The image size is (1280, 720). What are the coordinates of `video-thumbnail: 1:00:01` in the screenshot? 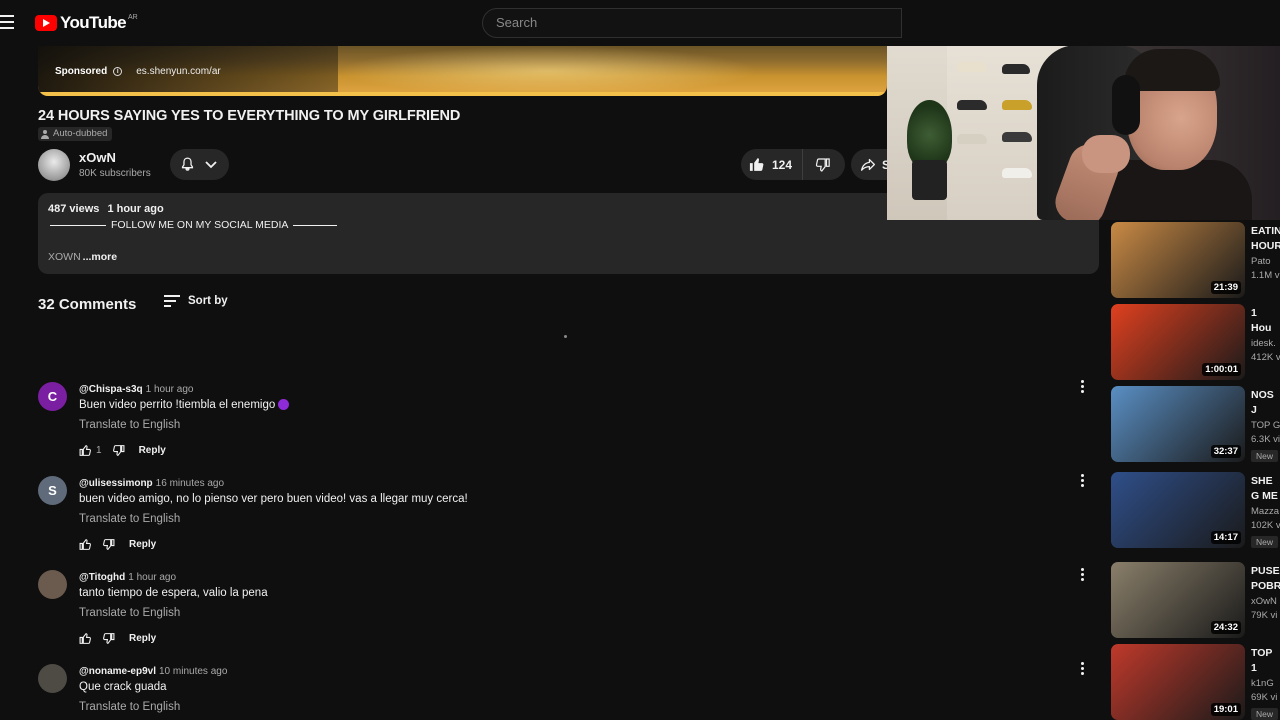 It's located at (1178, 342).